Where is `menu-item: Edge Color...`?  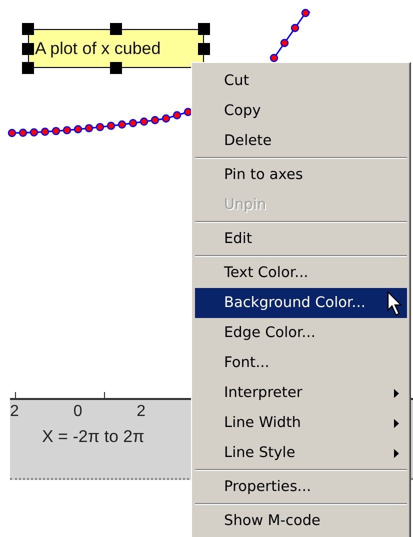 menu-item: Edge Color... is located at coordinates (301, 333).